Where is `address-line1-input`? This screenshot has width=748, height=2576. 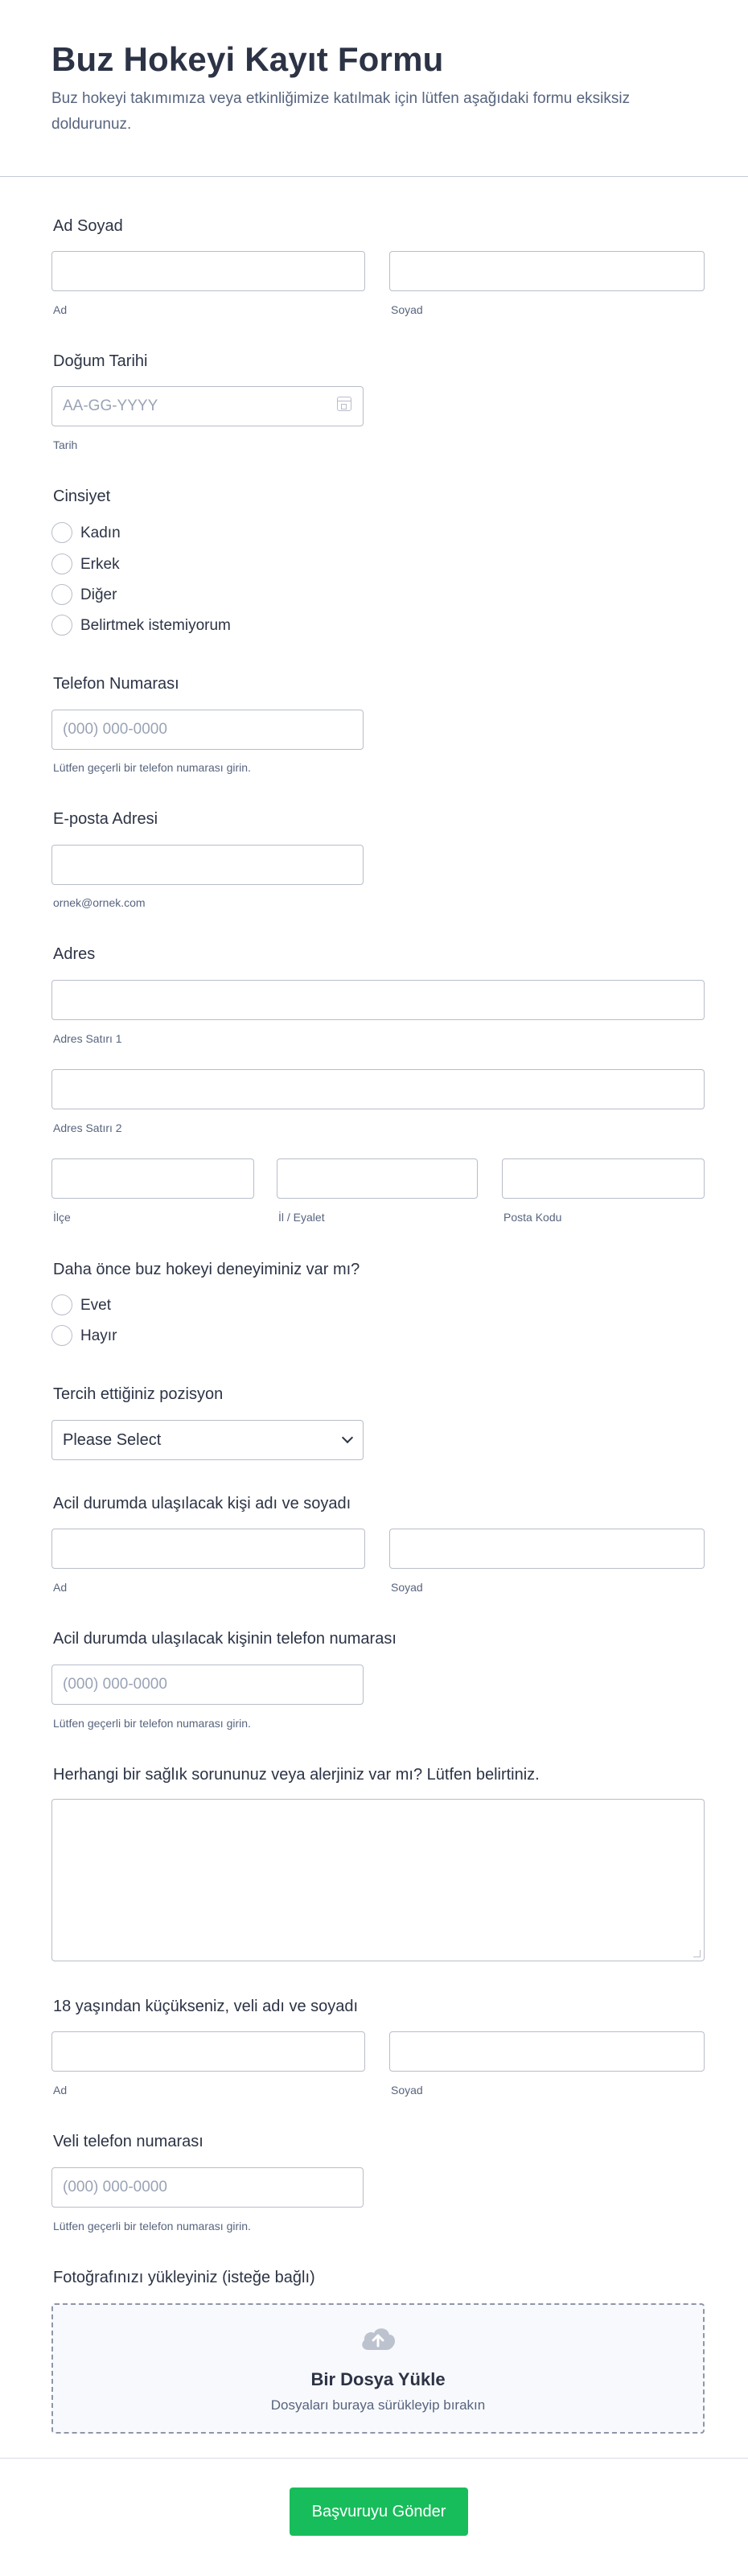 address-line1-input is located at coordinates (378, 1000).